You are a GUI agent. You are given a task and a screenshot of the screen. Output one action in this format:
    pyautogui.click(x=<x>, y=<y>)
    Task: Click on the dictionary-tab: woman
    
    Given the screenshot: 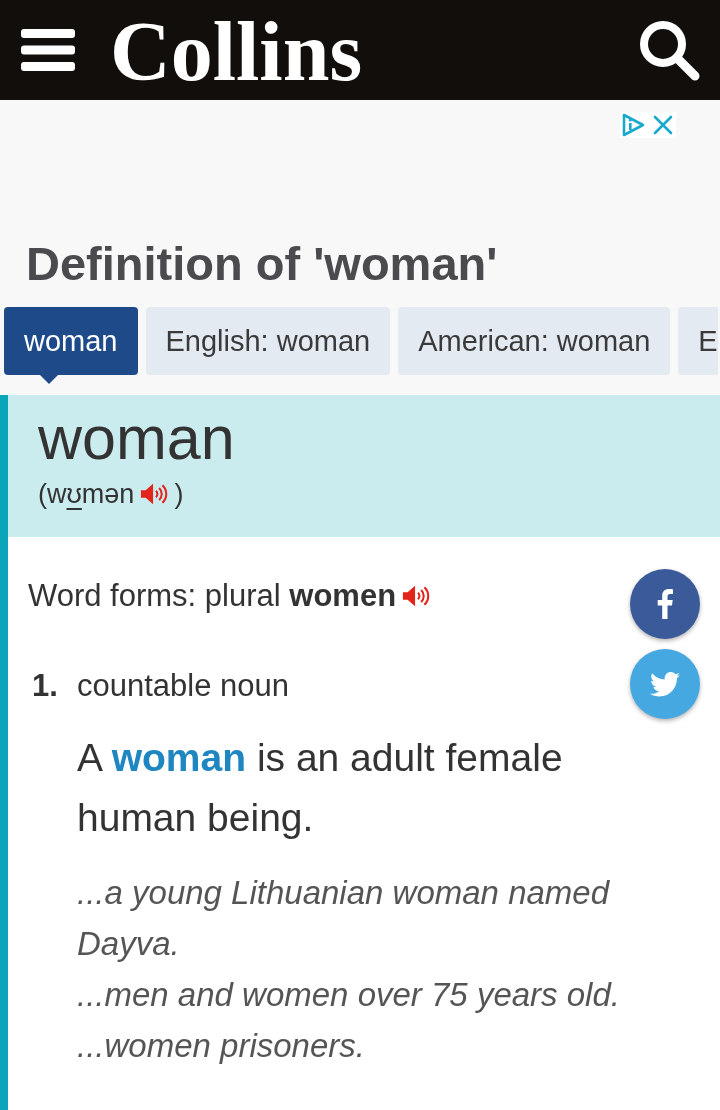 What is the action you would take?
    pyautogui.click(x=71, y=341)
    